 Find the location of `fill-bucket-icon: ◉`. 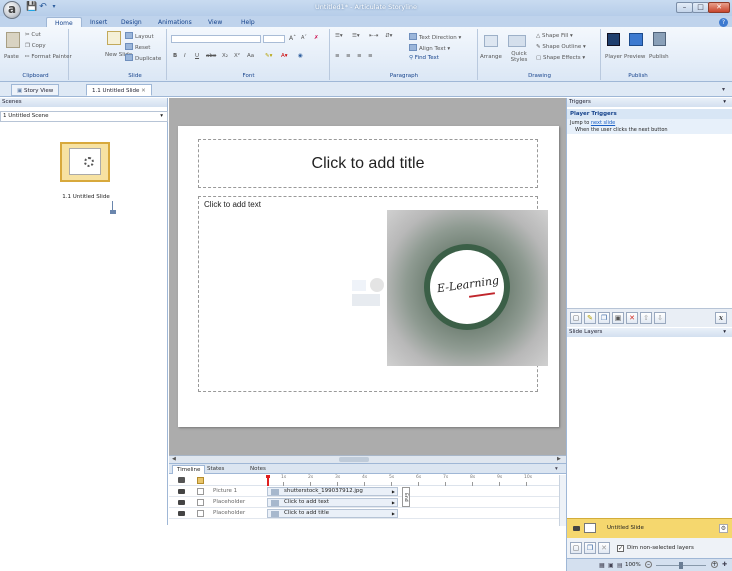

fill-bucket-icon: ◉ is located at coordinates (300, 56).